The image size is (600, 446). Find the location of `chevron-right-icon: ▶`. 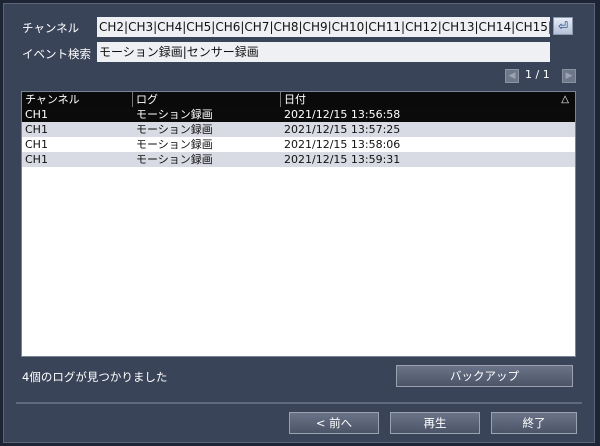

chevron-right-icon: ▶ is located at coordinates (569, 76).